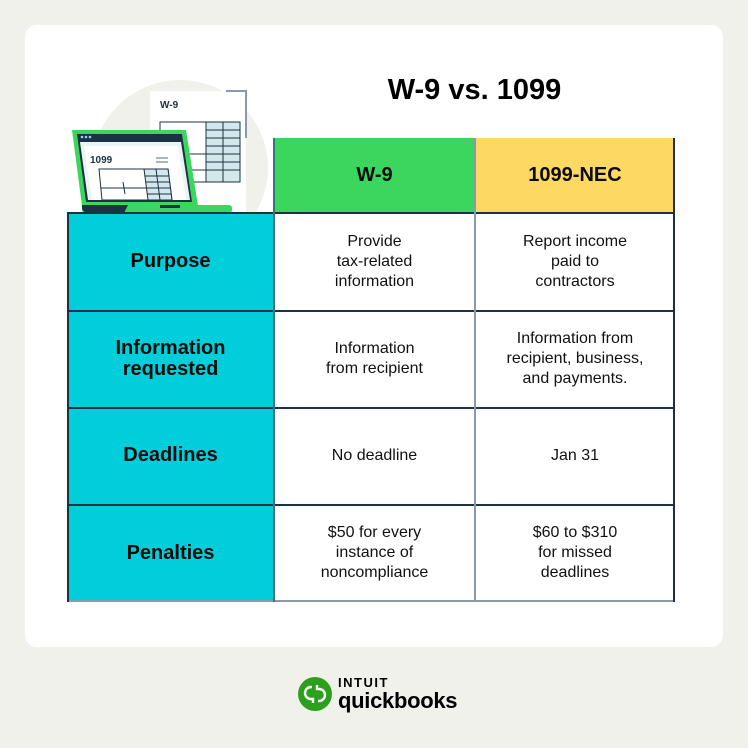 This screenshot has height=748, width=748. I want to click on cell-information-w9: Information from recipient, so click(374, 358).